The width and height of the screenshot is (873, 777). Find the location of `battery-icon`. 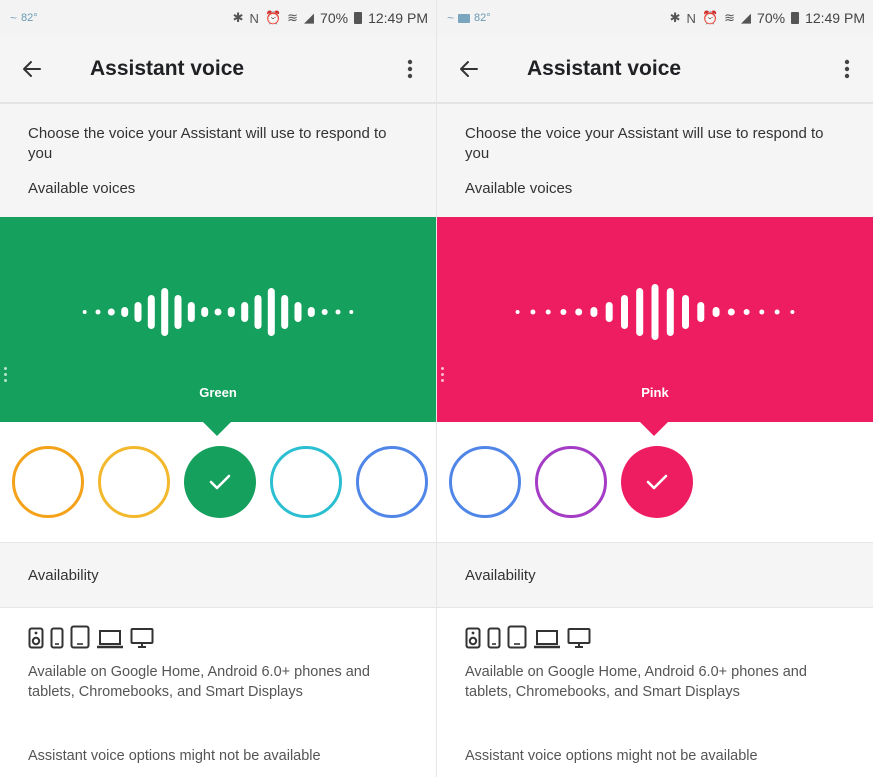

battery-icon is located at coordinates (795, 18).